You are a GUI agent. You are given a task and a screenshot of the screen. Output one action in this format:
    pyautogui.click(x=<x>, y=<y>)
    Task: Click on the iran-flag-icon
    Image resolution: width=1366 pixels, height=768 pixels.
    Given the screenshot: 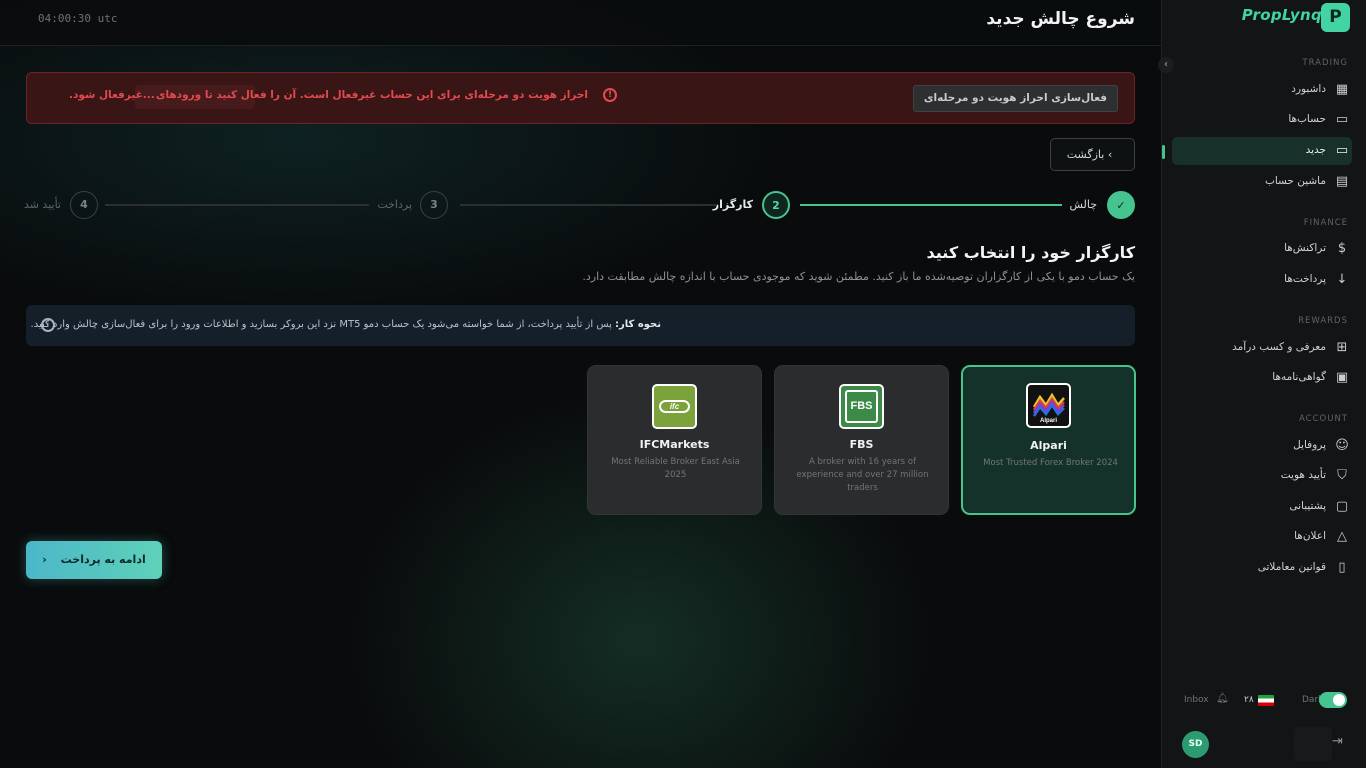 What is the action you would take?
    pyautogui.click(x=1266, y=700)
    